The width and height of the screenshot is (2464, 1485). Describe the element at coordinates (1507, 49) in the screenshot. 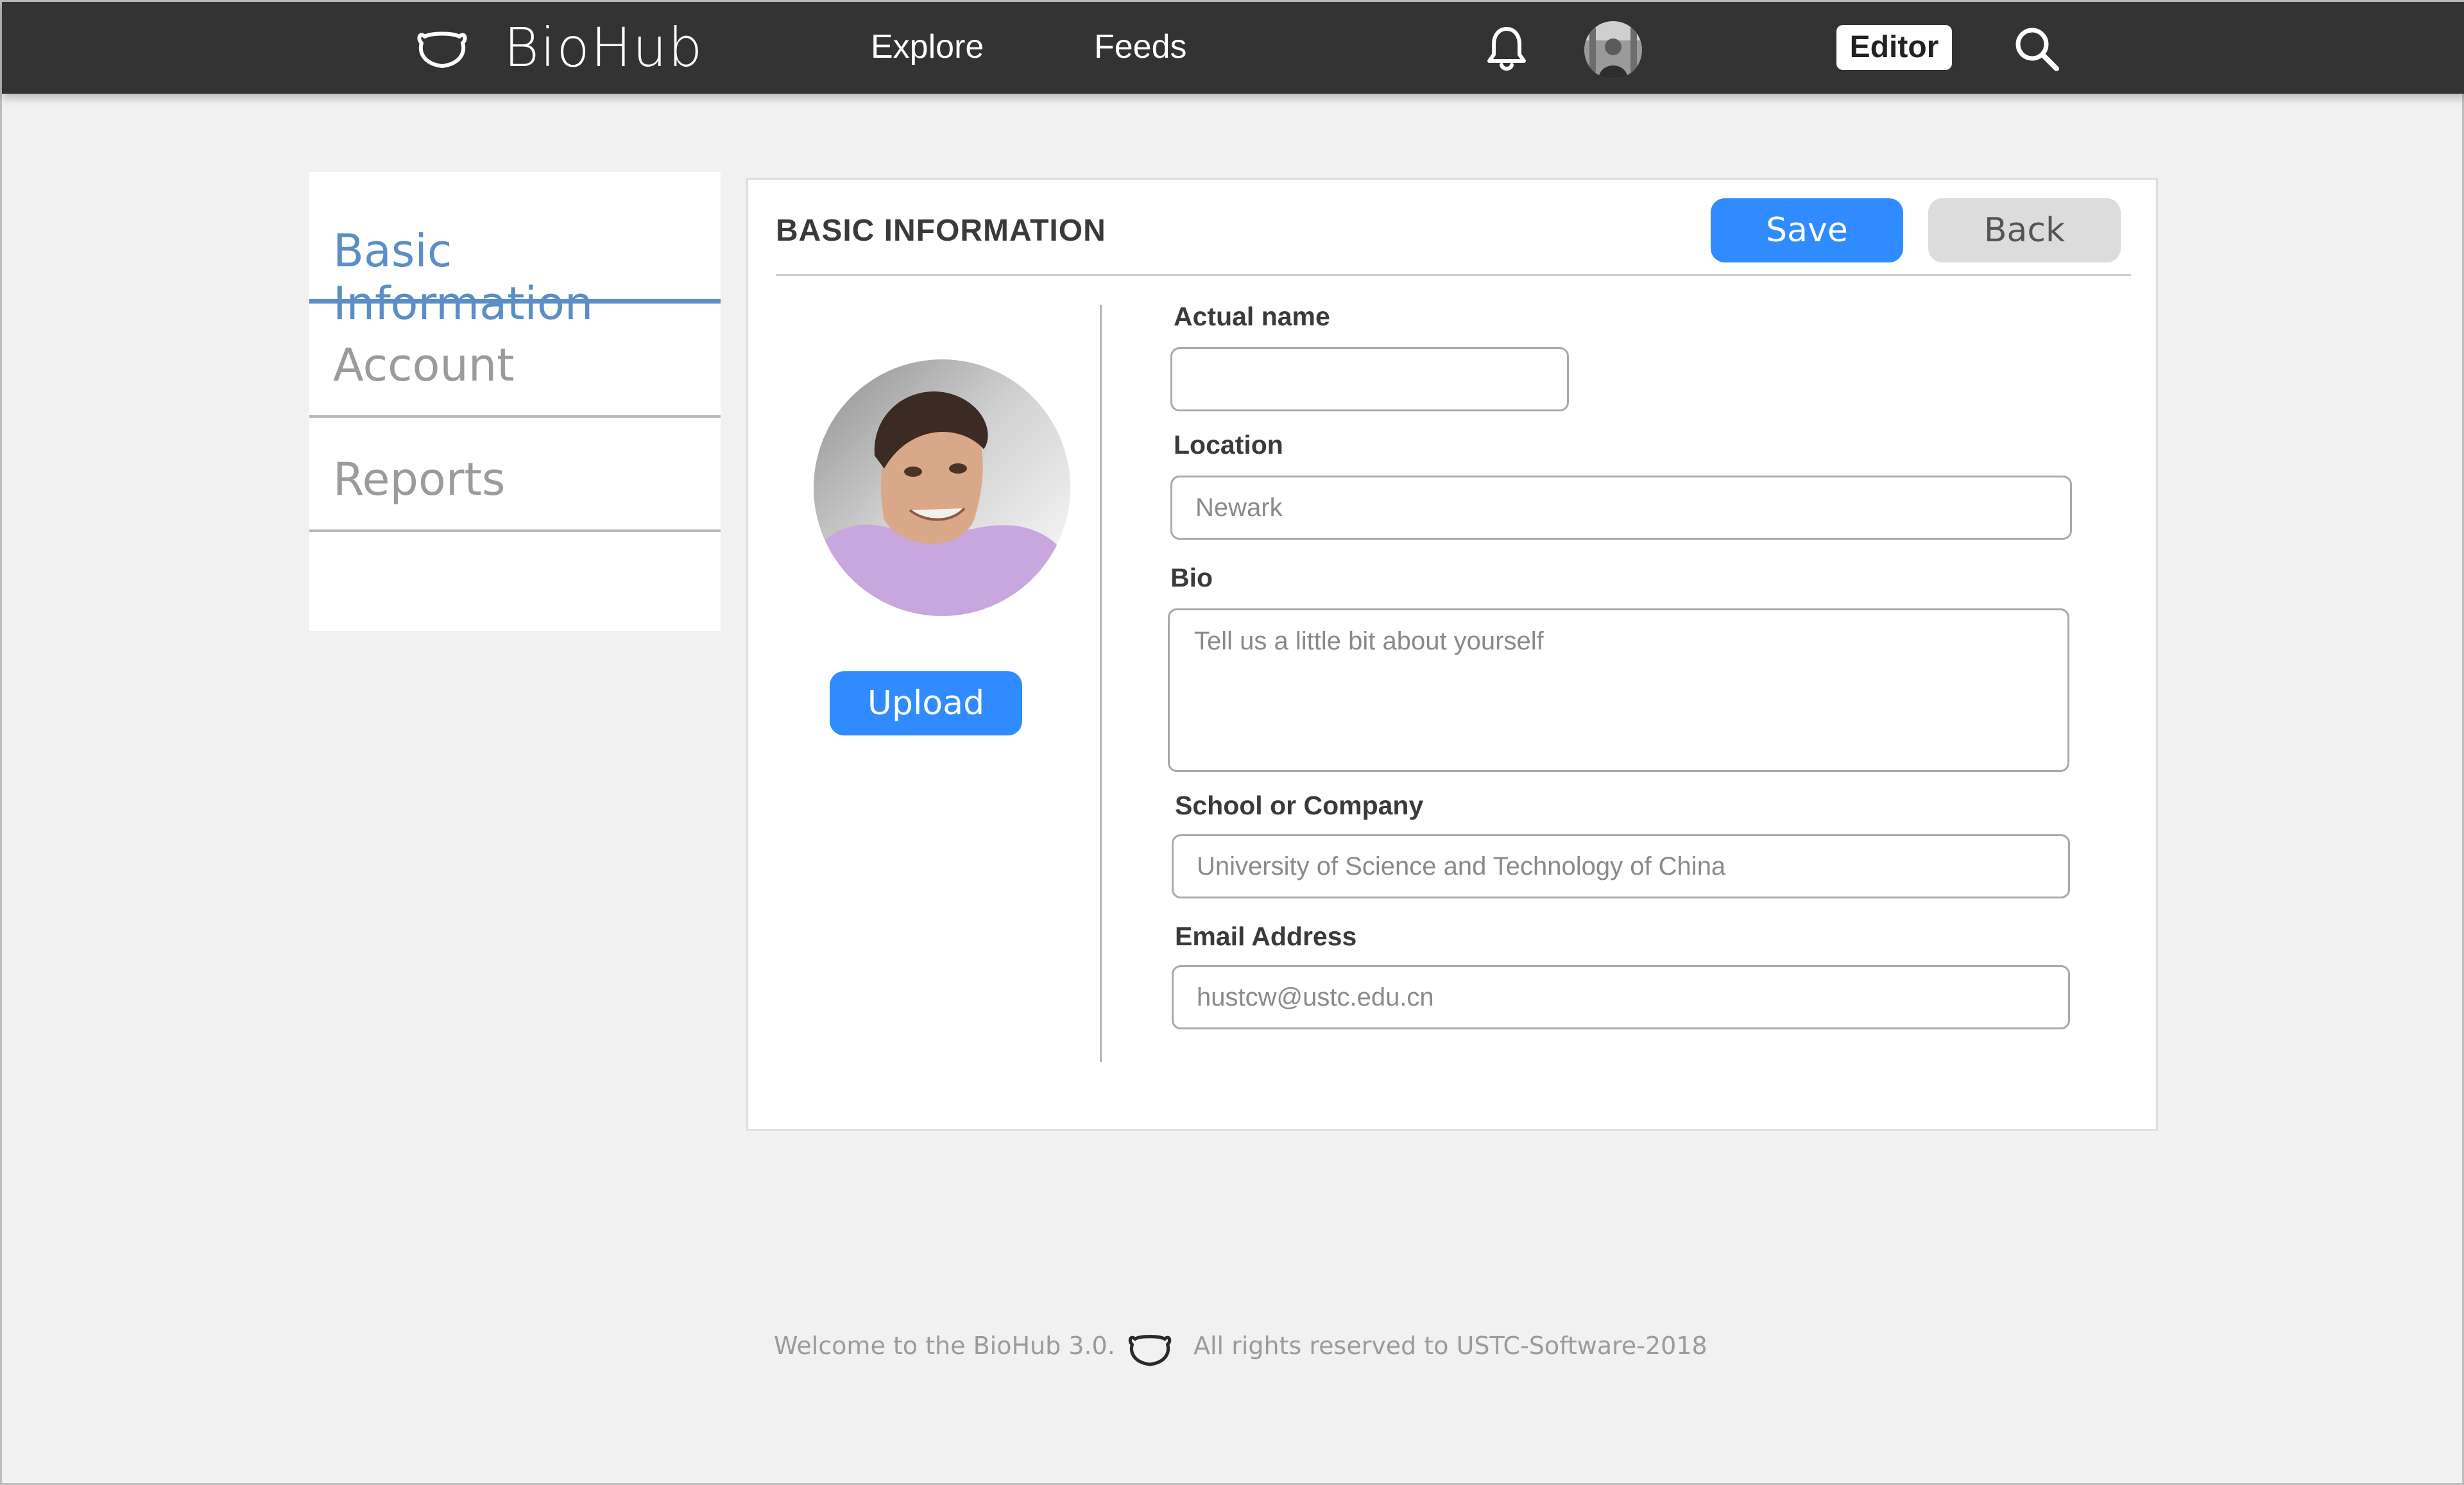

I see `bell-icon` at that location.